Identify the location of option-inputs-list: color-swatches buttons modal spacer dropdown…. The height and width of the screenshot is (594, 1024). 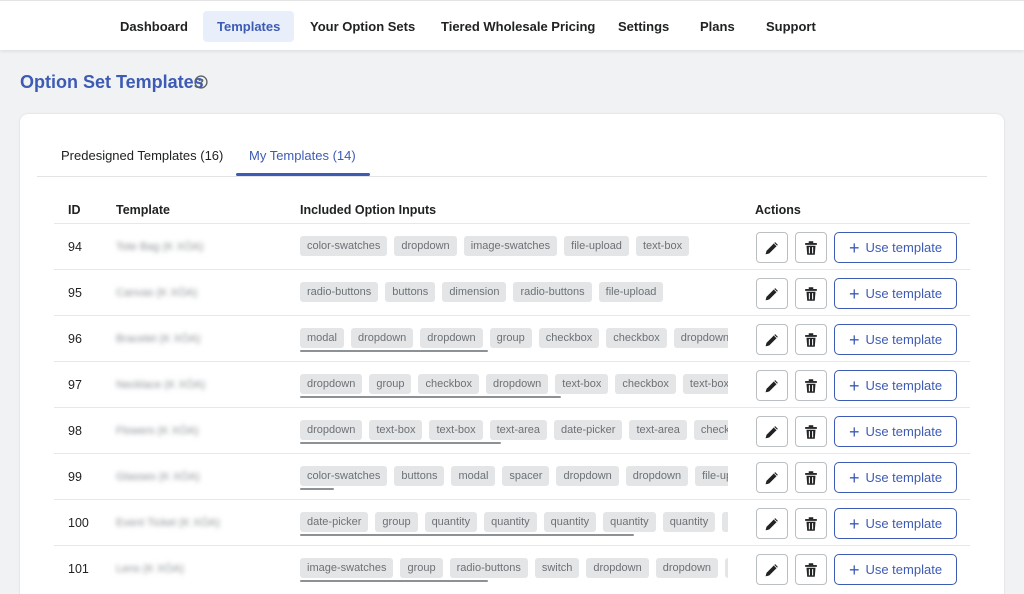
(514, 479).